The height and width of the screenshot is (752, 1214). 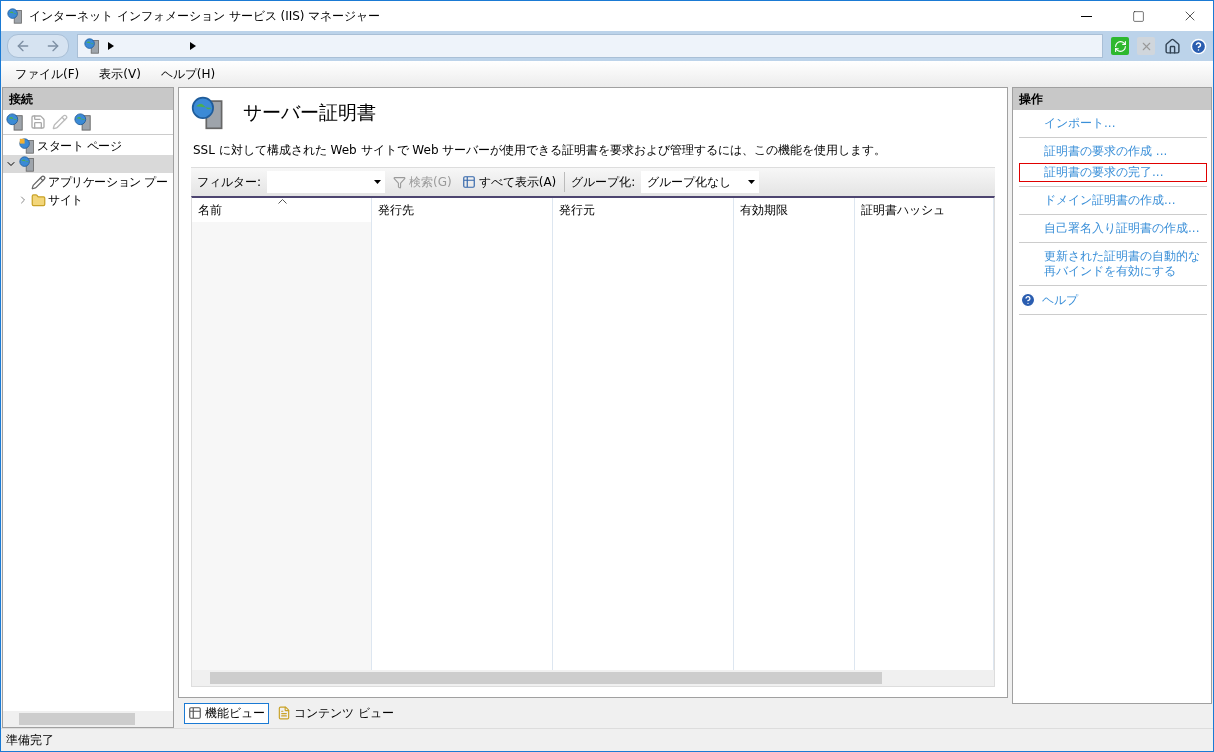 What do you see at coordinates (15, 16) in the screenshot?
I see `app-icon` at bounding box center [15, 16].